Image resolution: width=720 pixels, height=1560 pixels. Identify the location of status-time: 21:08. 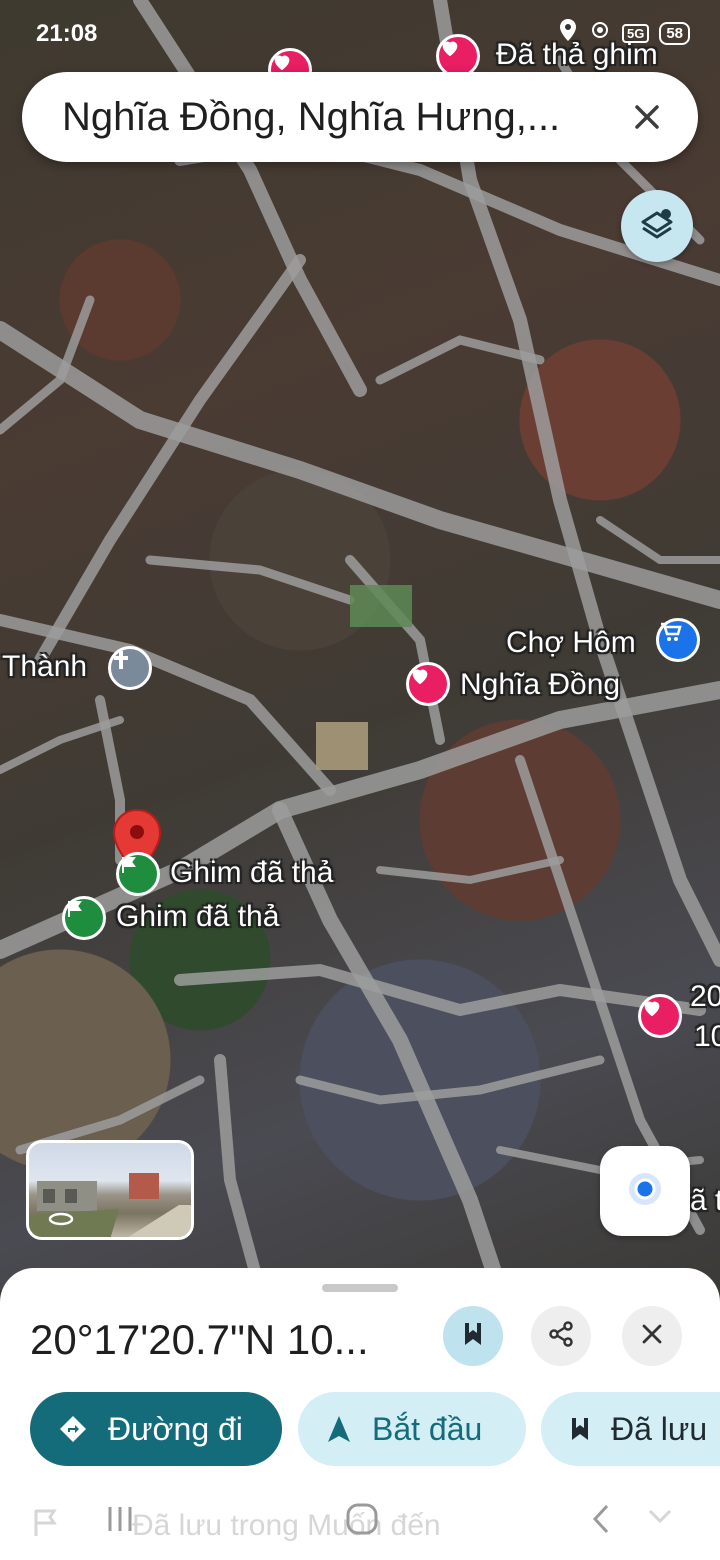
(67, 33).